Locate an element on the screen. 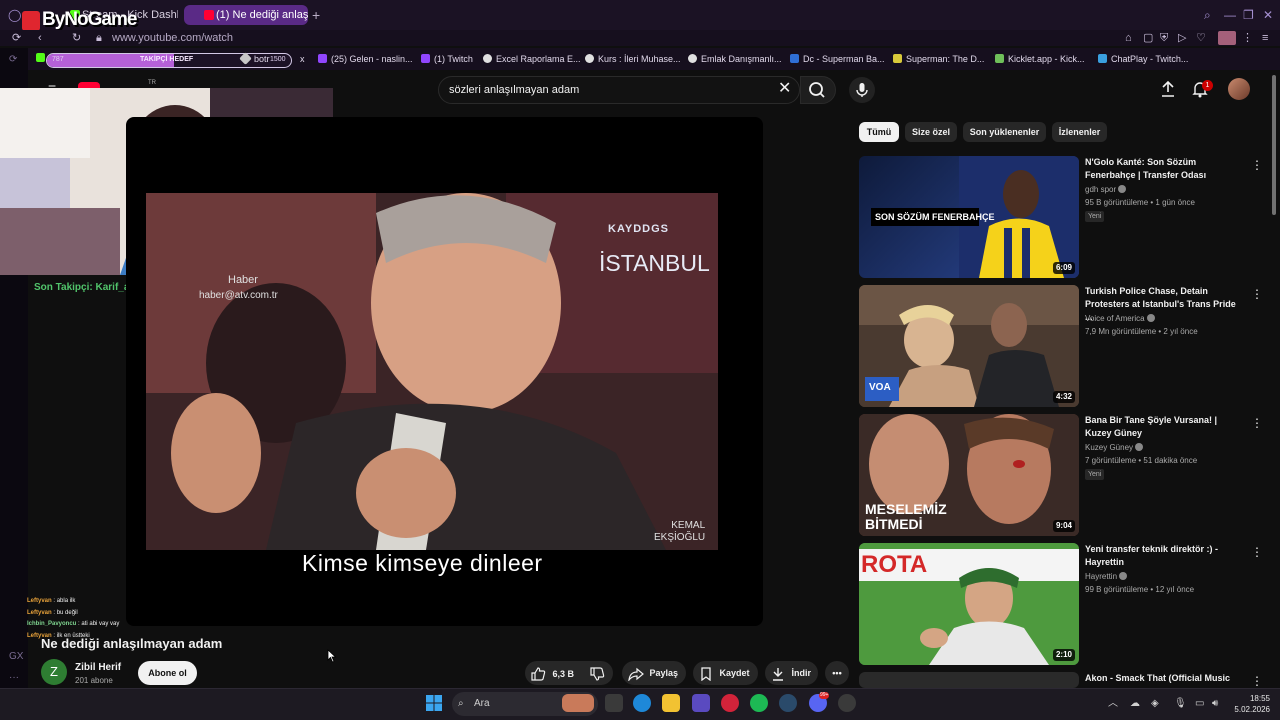 The height and width of the screenshot is (720, 1280). edge-icon is located at coordinates (642, 703).